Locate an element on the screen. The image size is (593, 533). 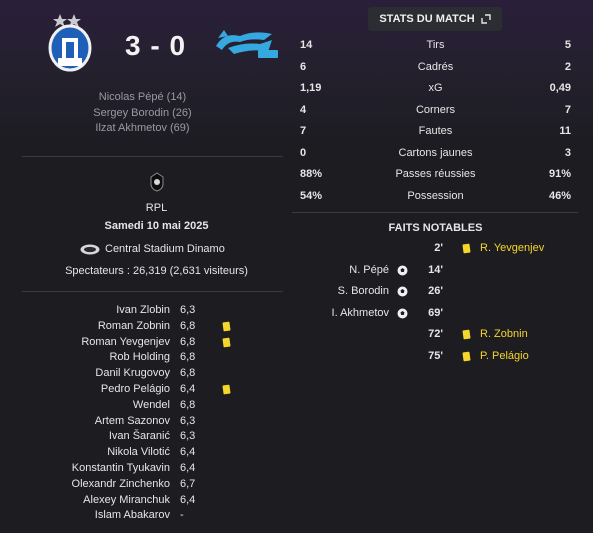
stat-row: Possession 54% 46% is located at coordinates (435, 201).